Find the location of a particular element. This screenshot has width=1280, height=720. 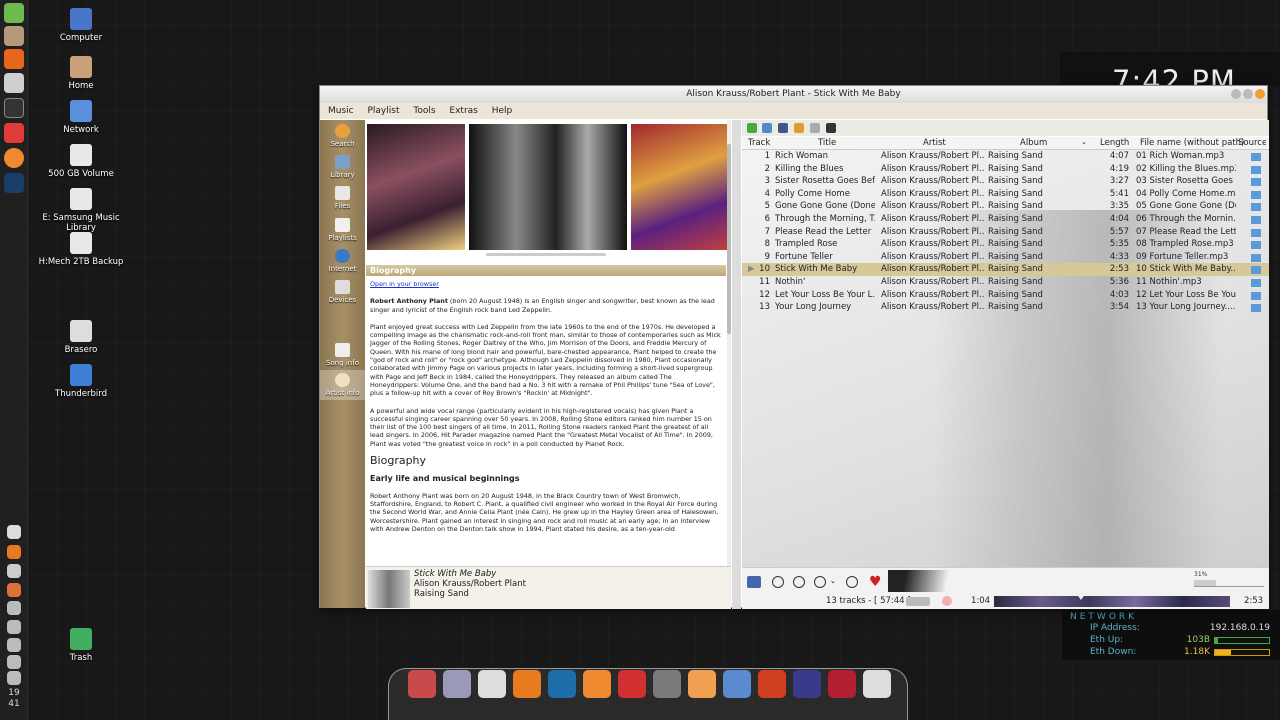

tray-vlc-icon is located at coordinates (14, 552).